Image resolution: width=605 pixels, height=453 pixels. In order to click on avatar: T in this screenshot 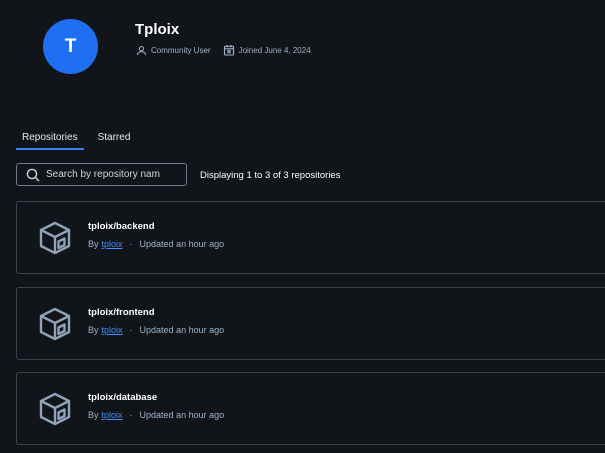, I will do `click(70, 46)`.